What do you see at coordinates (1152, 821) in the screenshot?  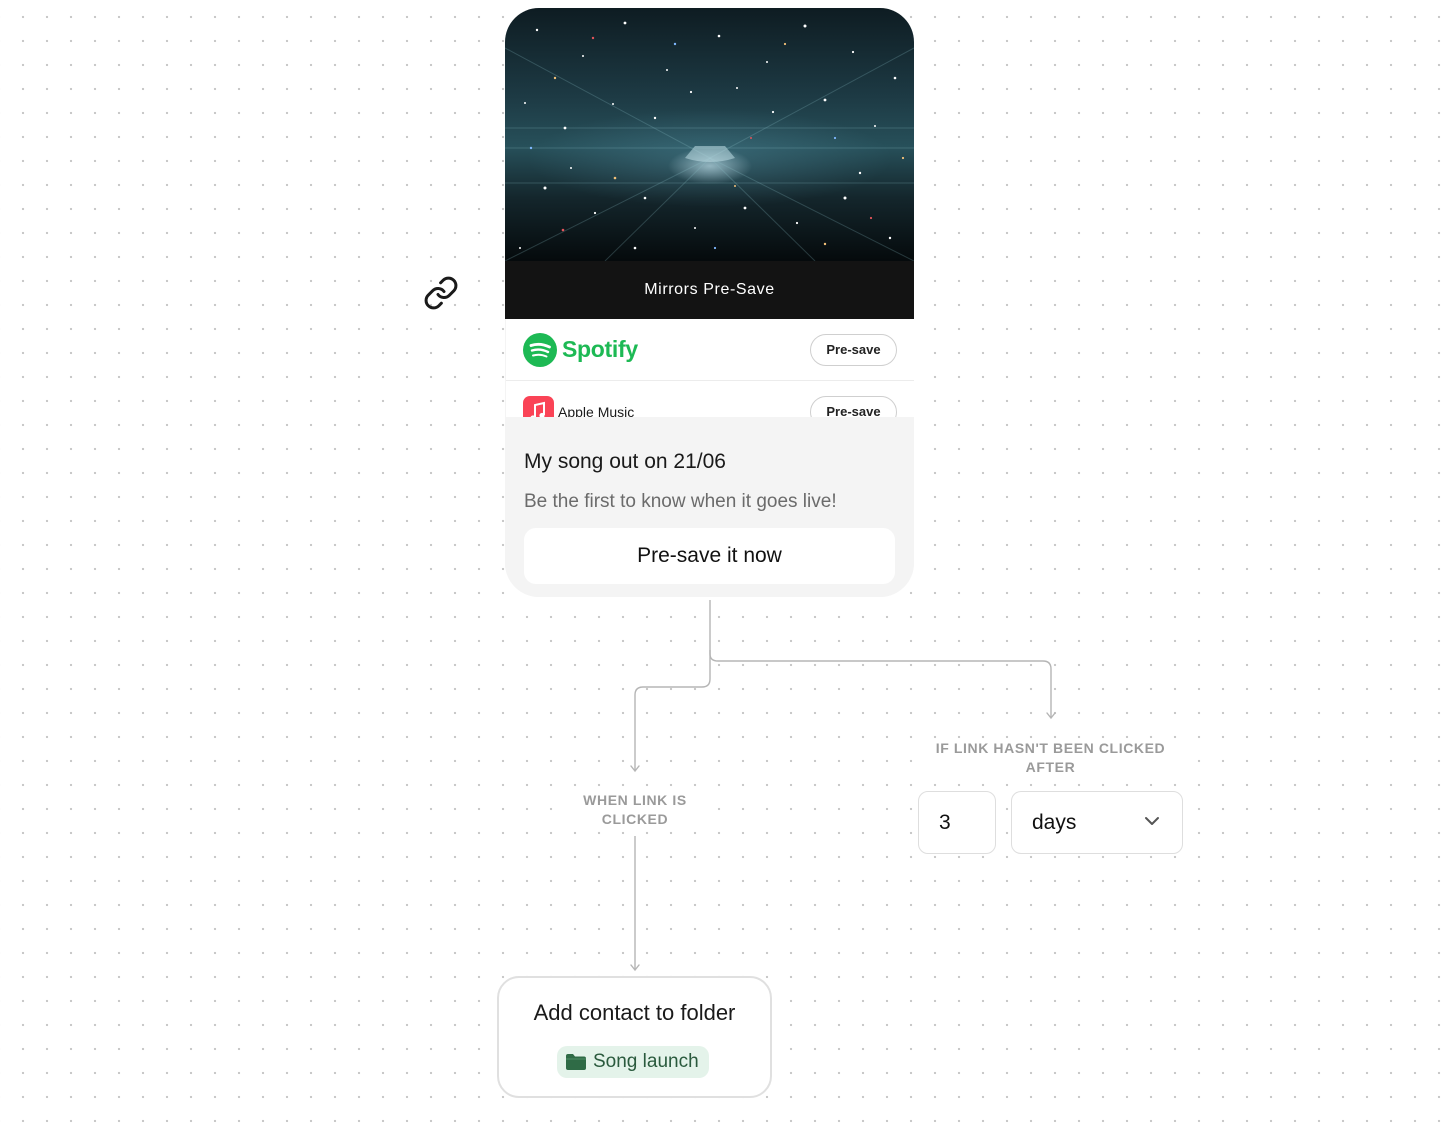 I see `chevron-down-icon` at bounding box center [1152, 821].